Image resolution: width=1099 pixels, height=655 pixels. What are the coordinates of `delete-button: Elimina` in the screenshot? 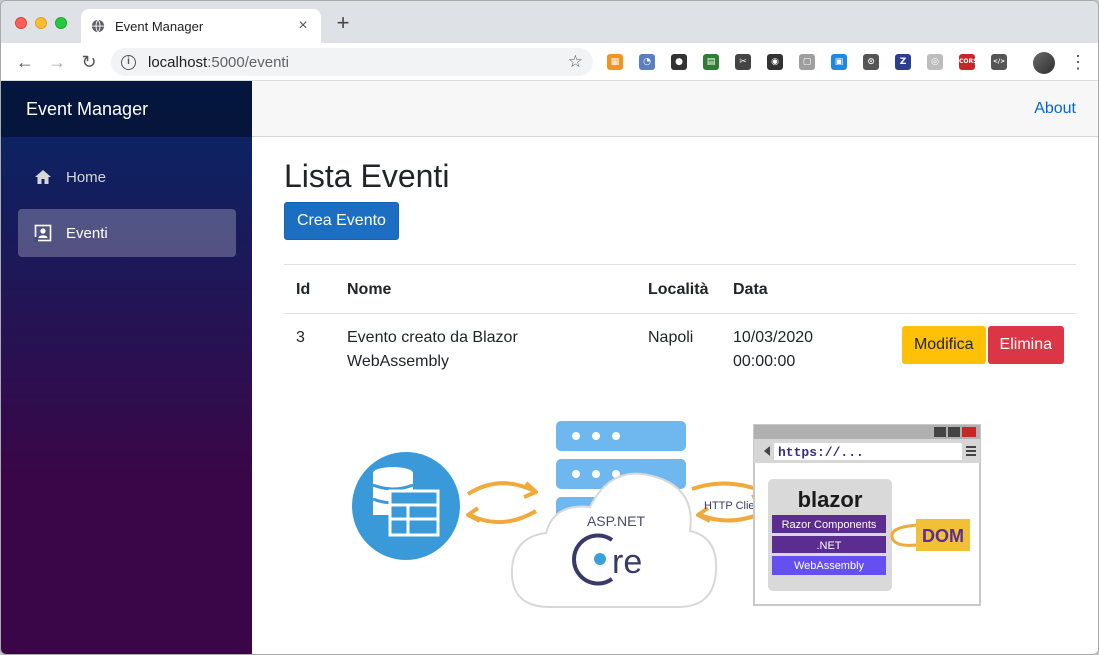 It's located at (1025, 345).